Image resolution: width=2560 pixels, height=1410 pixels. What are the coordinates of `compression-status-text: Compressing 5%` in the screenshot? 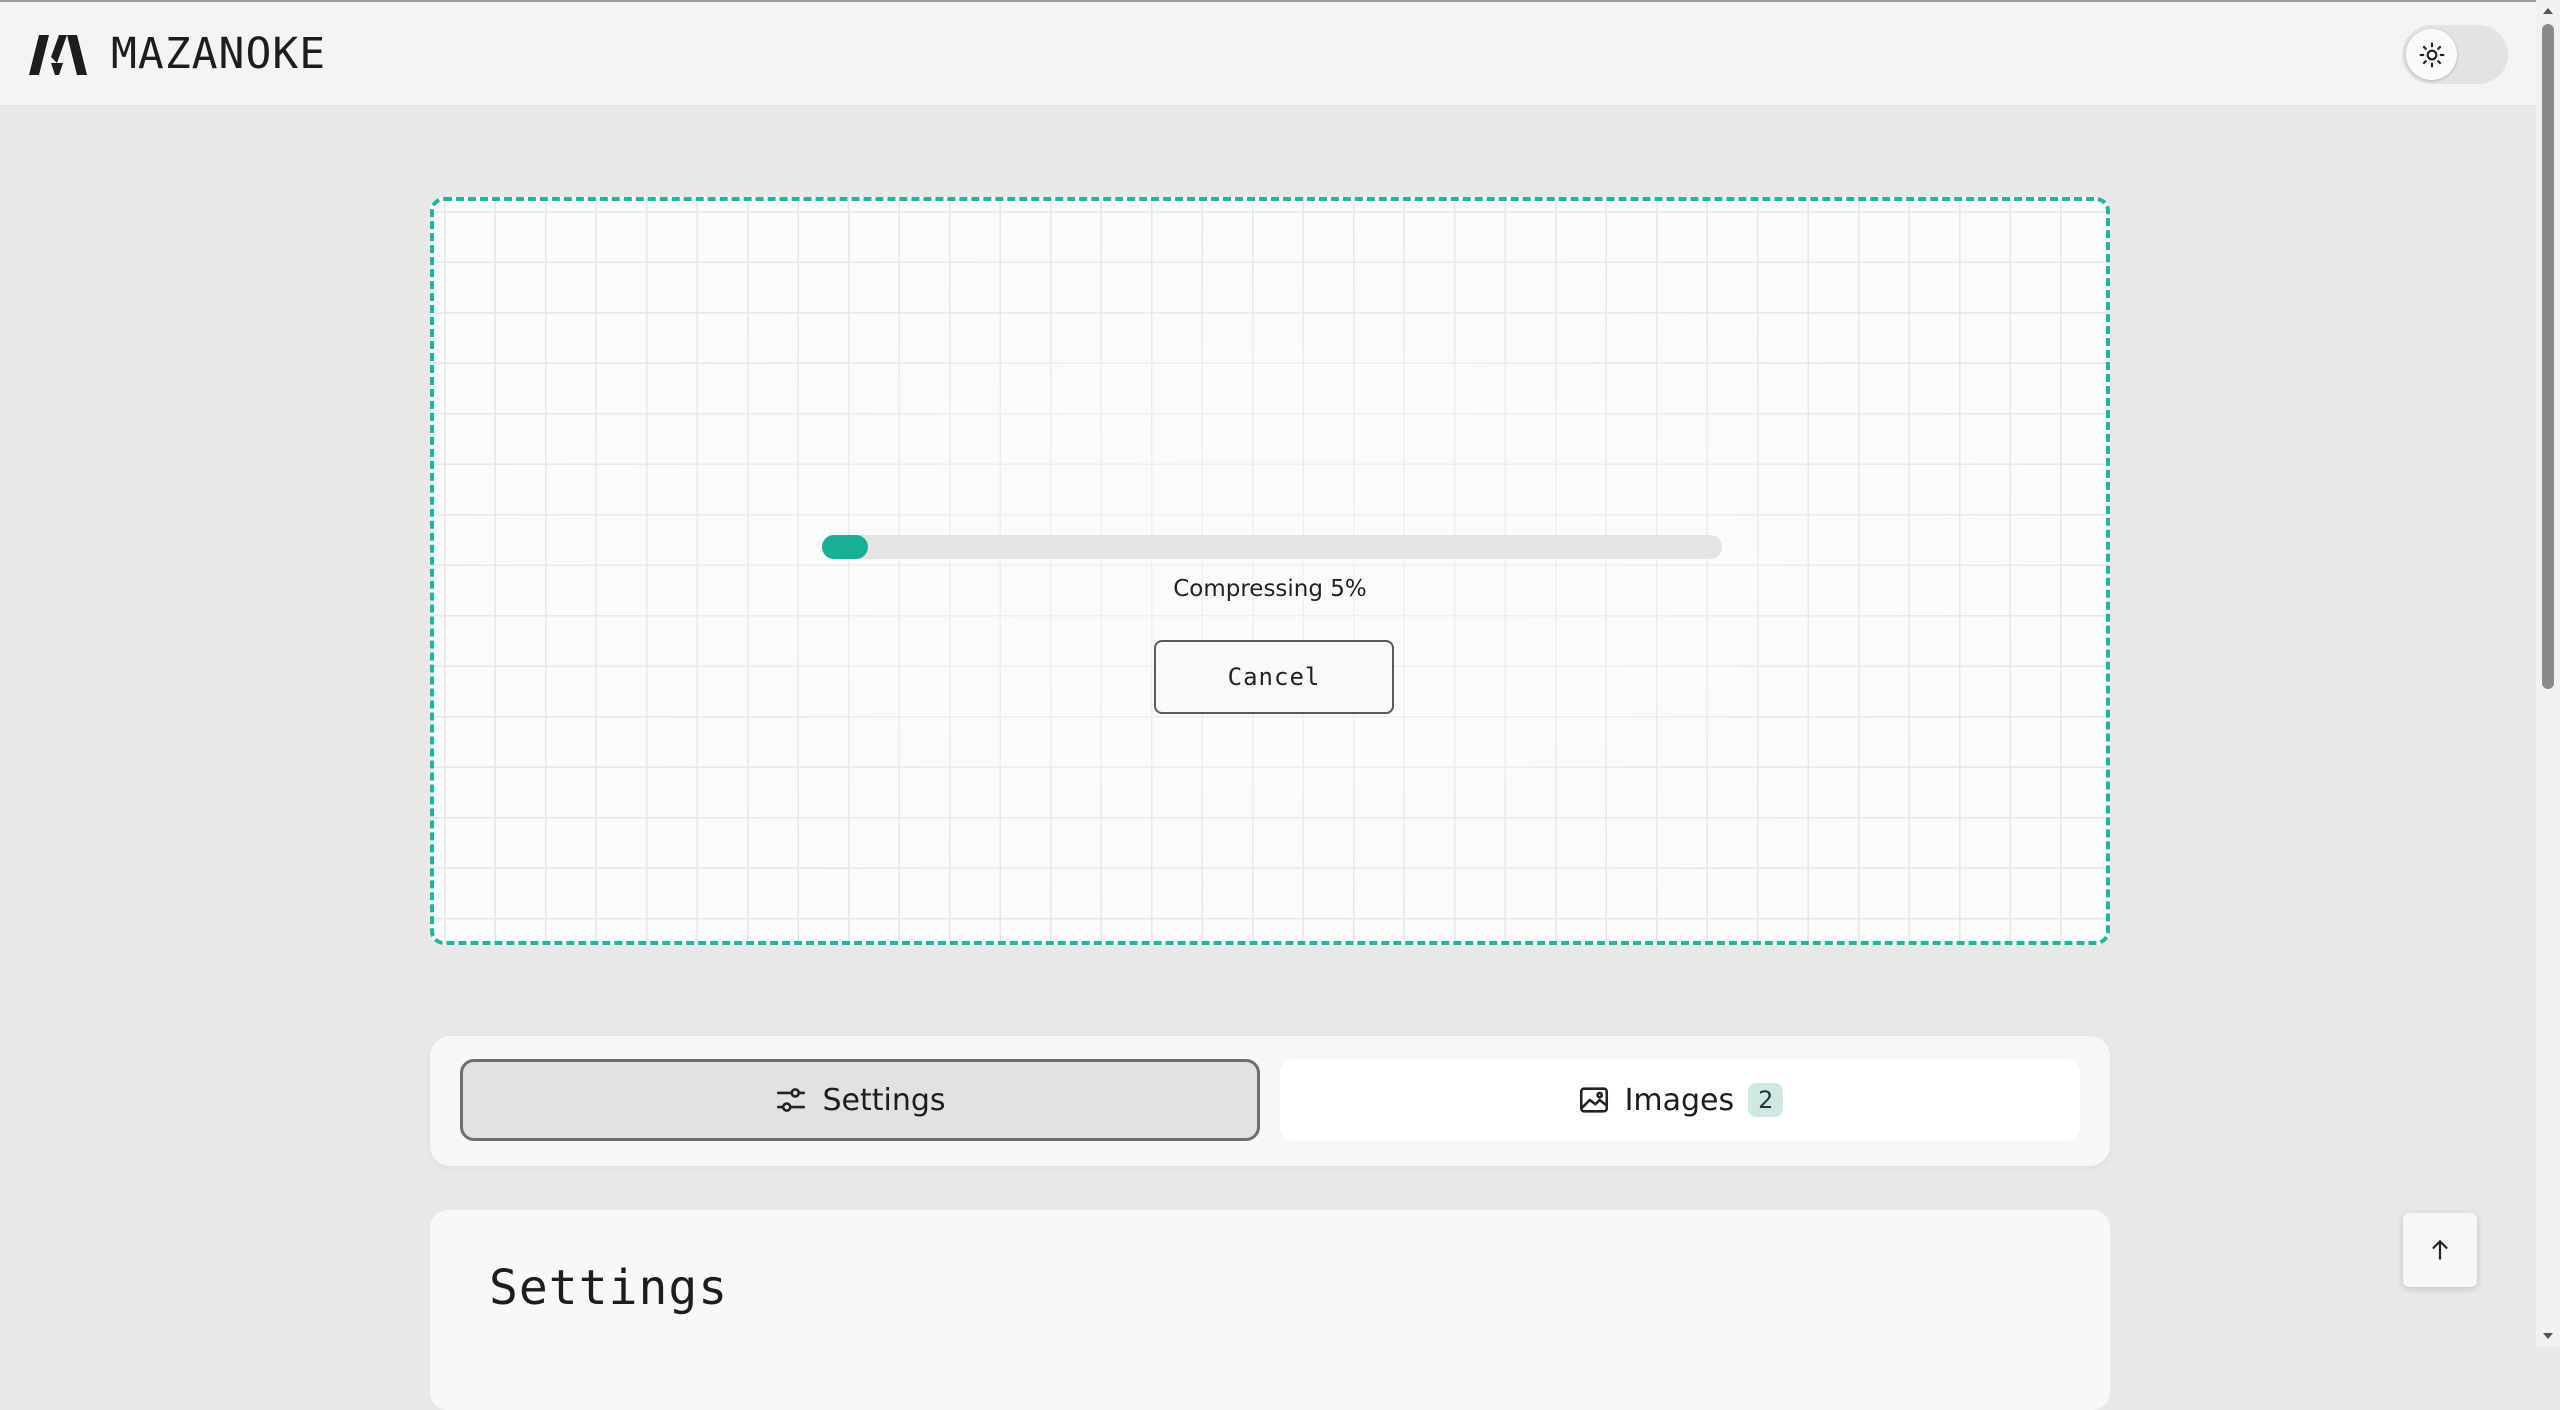 It's located at (1270, 589).